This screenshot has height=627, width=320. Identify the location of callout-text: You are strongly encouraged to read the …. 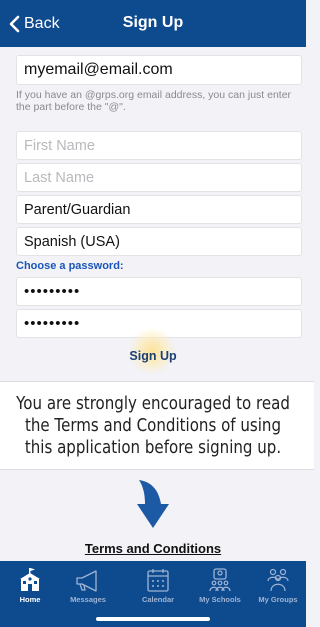
(153, 425).